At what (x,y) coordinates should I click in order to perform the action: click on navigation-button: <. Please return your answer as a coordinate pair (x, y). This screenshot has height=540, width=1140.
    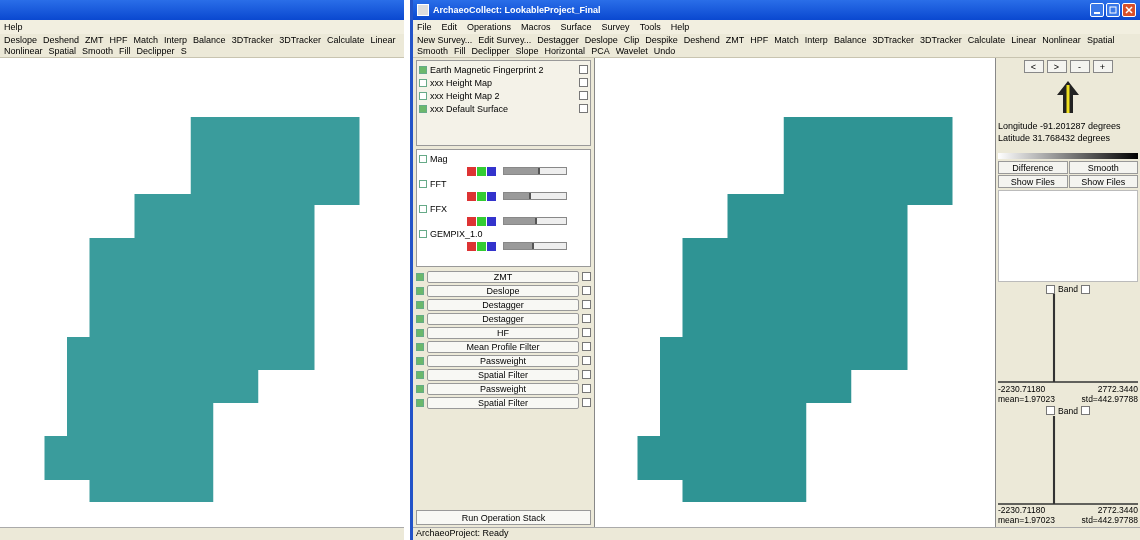
    Looking at the image, I should click on (1033, 66).